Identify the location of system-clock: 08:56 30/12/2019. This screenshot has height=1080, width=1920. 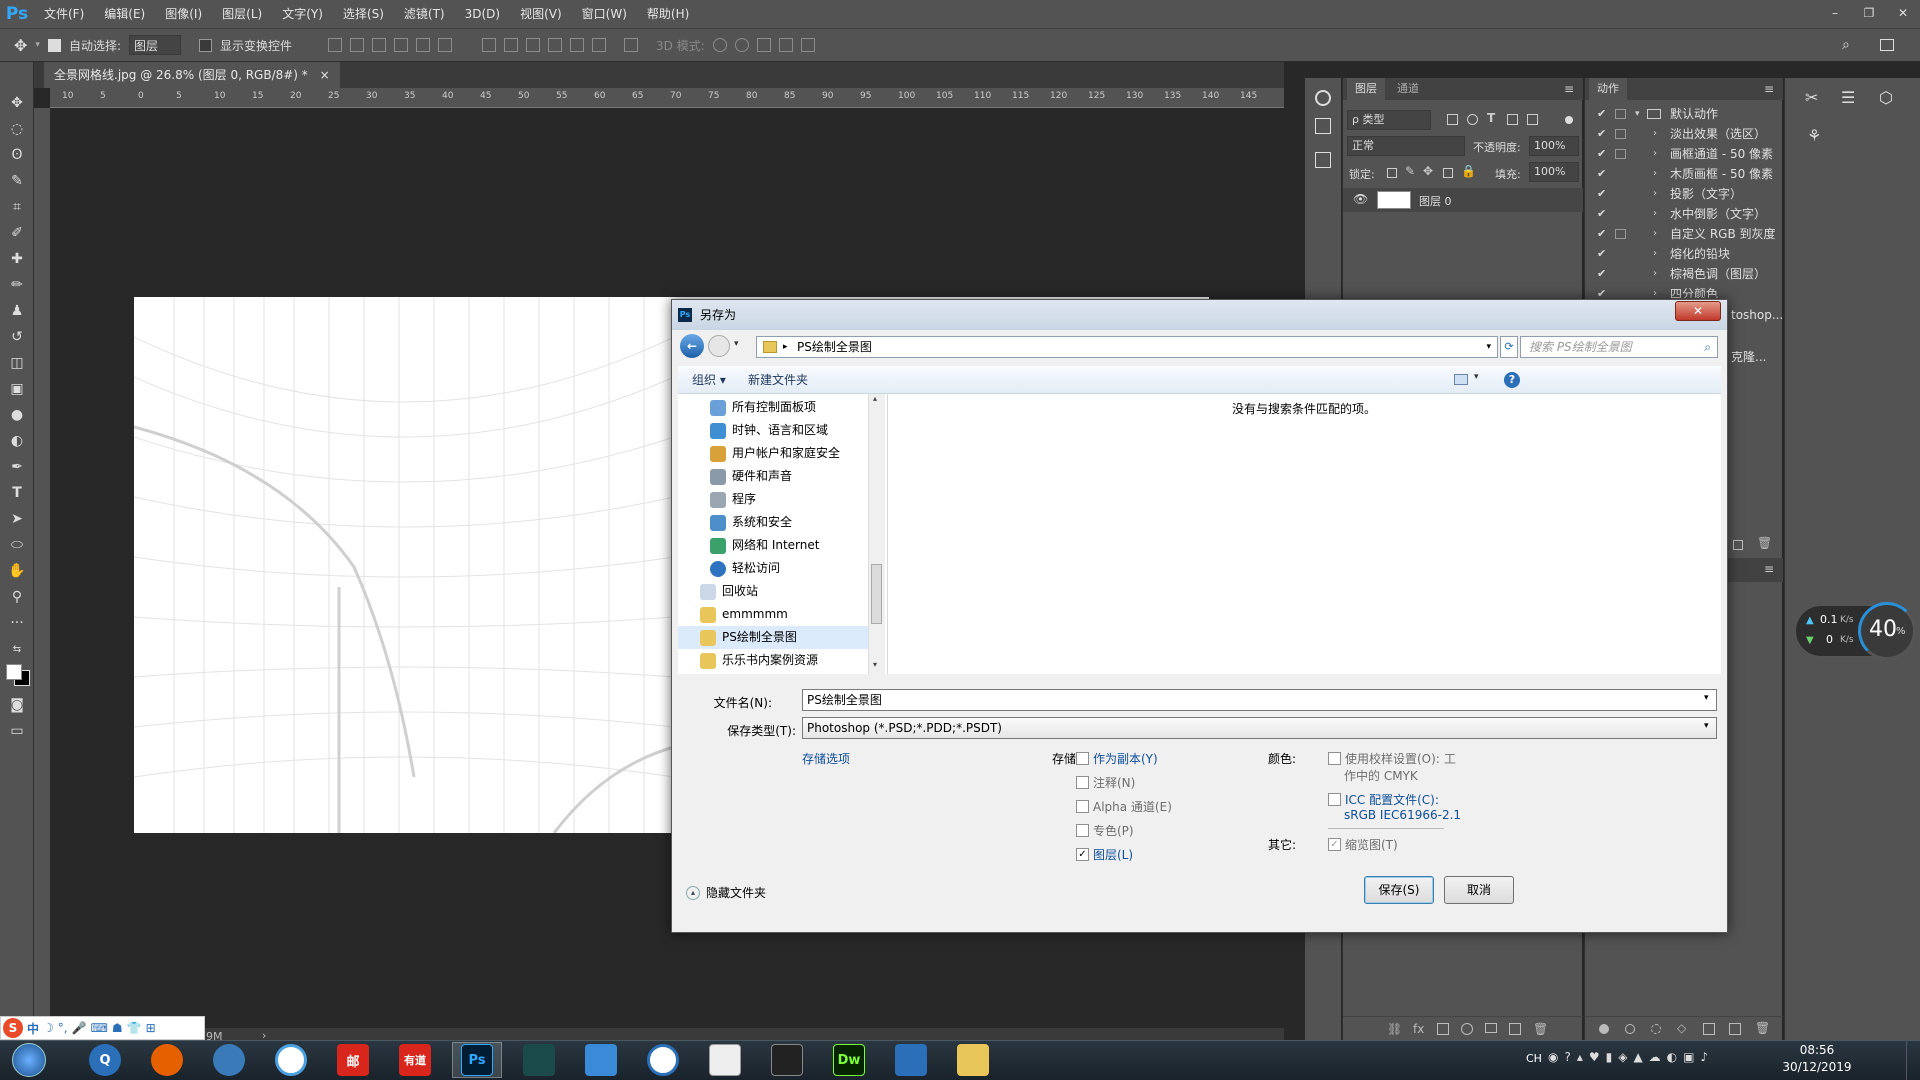
(1817, 1060).